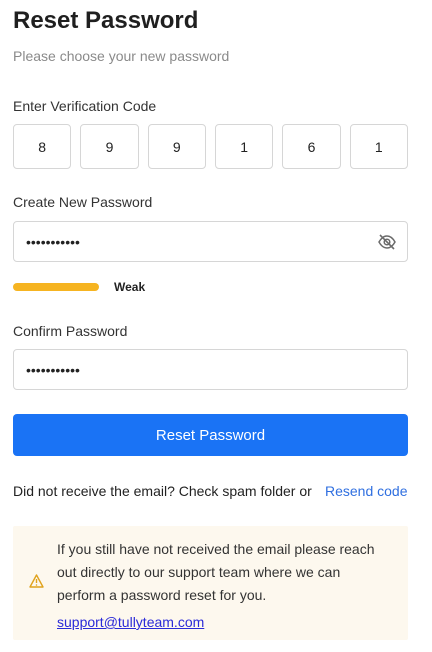 The height and width of the screenshot is (652, 432). What do you see at coordinates (70, 331) in the screenshot?
I see `confirm-password-label: Confirm Password` at bounding box center [70, 331].